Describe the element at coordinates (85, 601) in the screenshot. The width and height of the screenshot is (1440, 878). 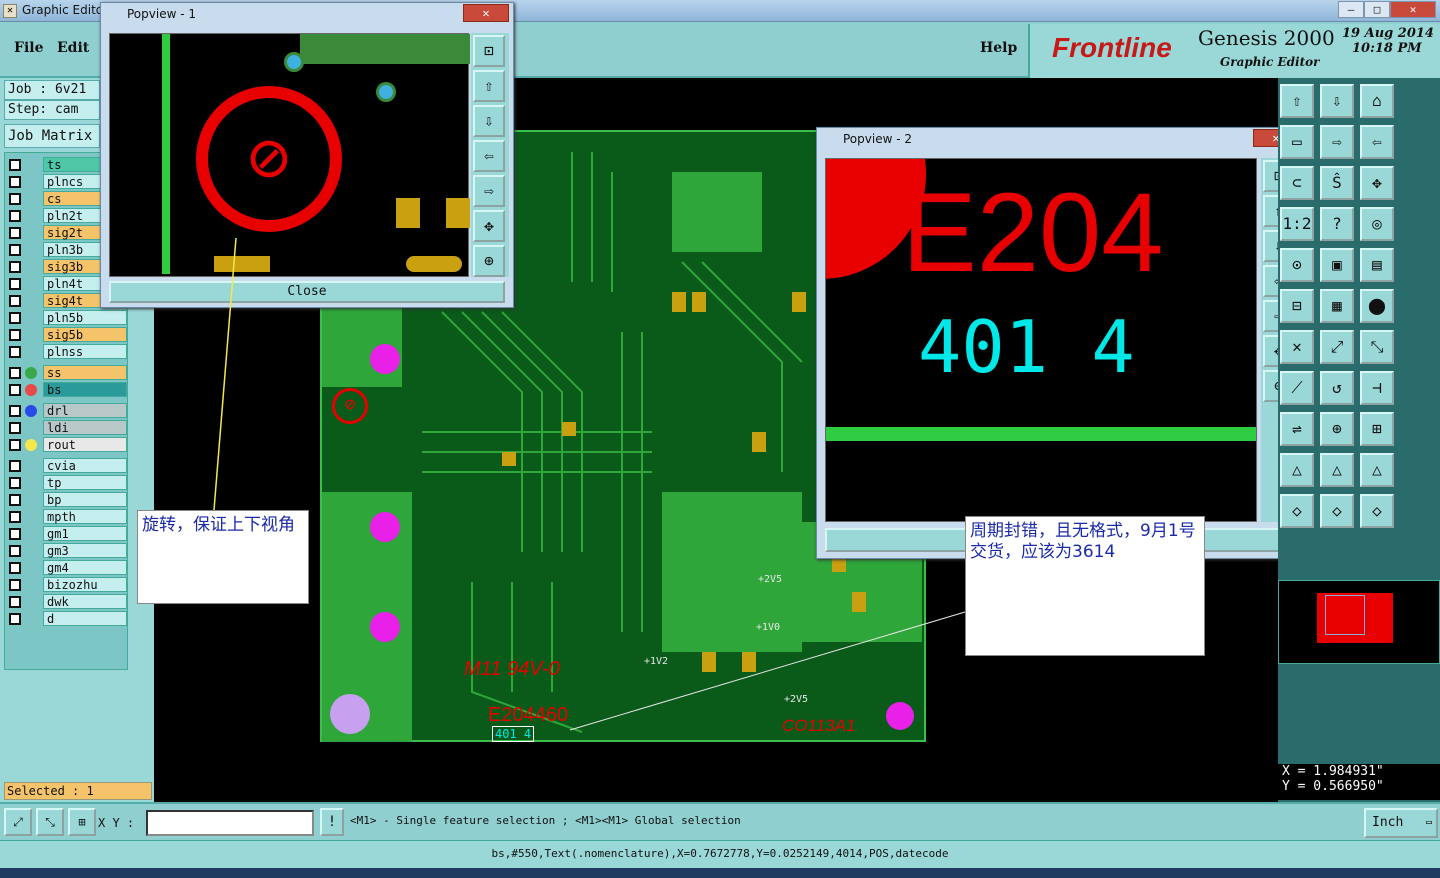
I see `layer-name: dwk` at that location.